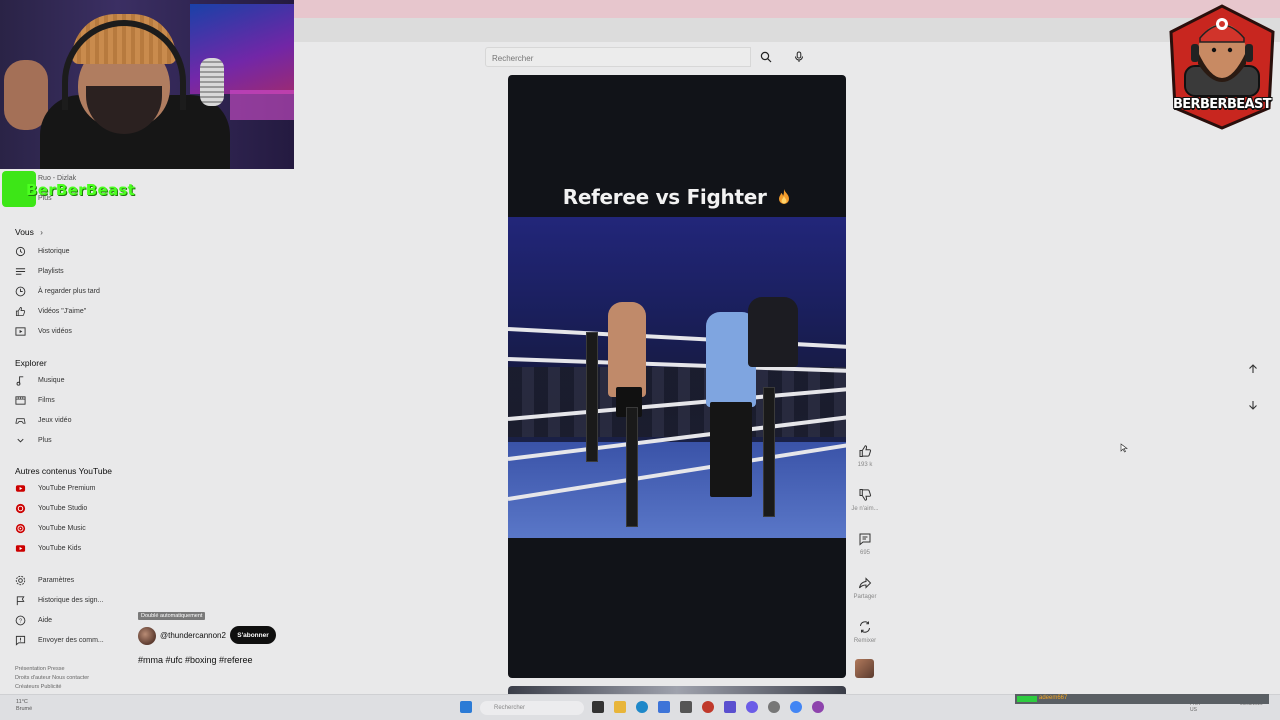  Describe the element at coordinates (56, 580) in the screenshot. I see `sidebar-item-label: Paramètres` at that location.